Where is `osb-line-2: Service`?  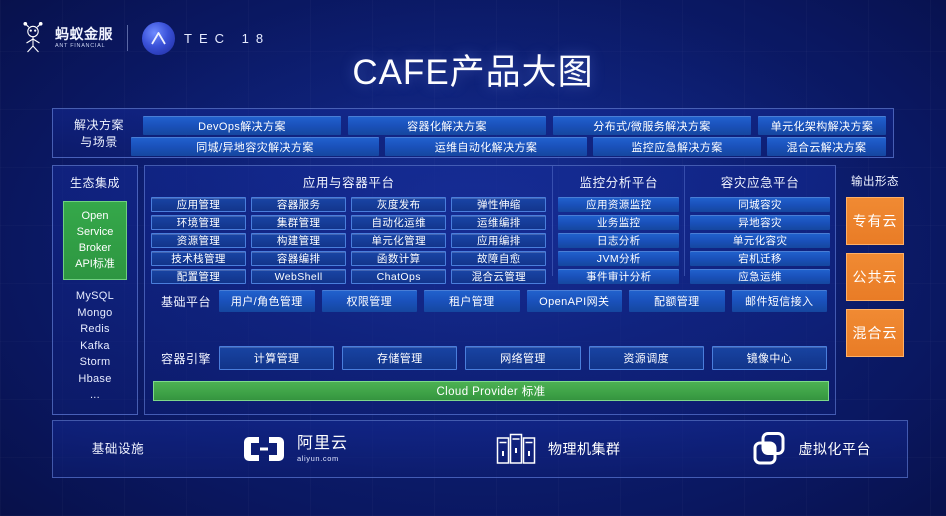
osb-line-2: Service is located at coordinates (95, 232).